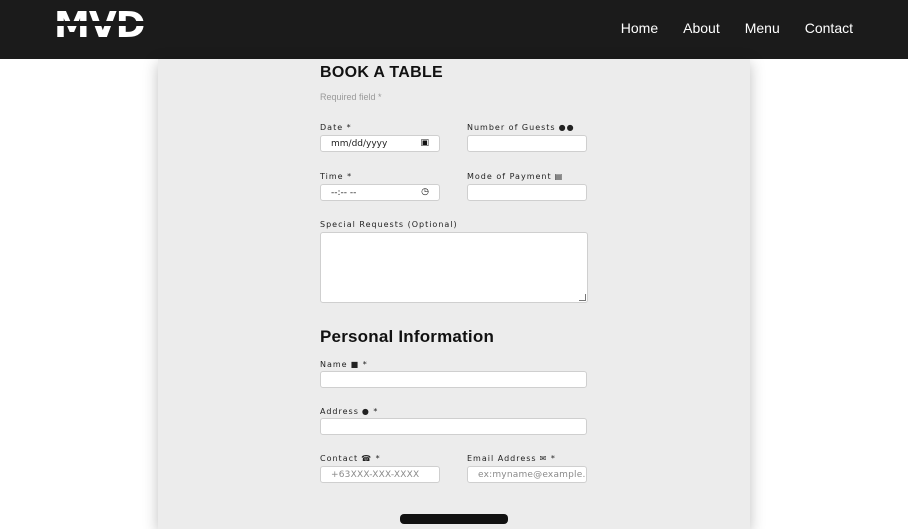 The width and height of the screenshot is (908, 529). What do you see at coordinates (515, 176) in the screenshot?
I see `payment-label: Mode of Payment ▤` at bounding box center [515, 176].